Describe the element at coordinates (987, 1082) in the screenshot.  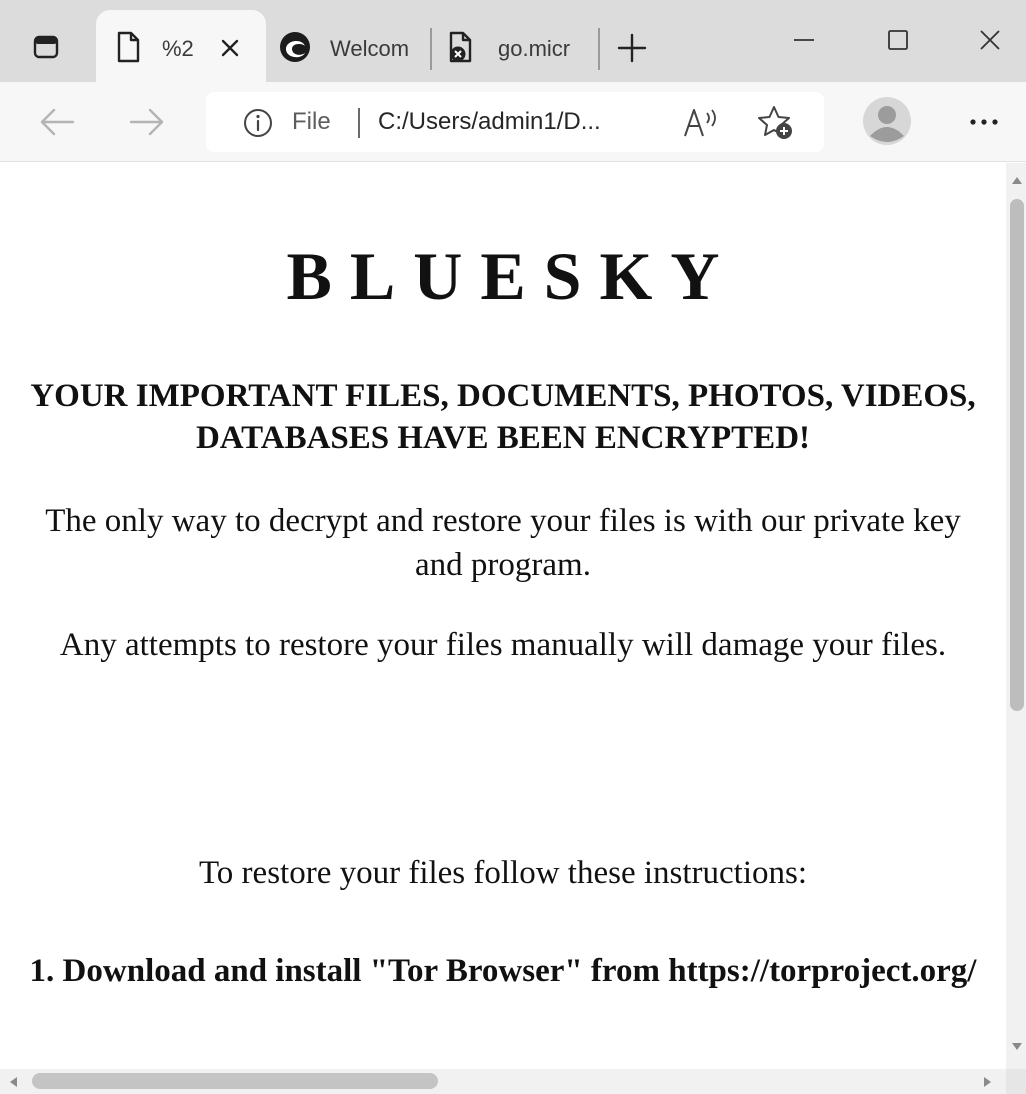
I see `scroll-right-icon` at that location.